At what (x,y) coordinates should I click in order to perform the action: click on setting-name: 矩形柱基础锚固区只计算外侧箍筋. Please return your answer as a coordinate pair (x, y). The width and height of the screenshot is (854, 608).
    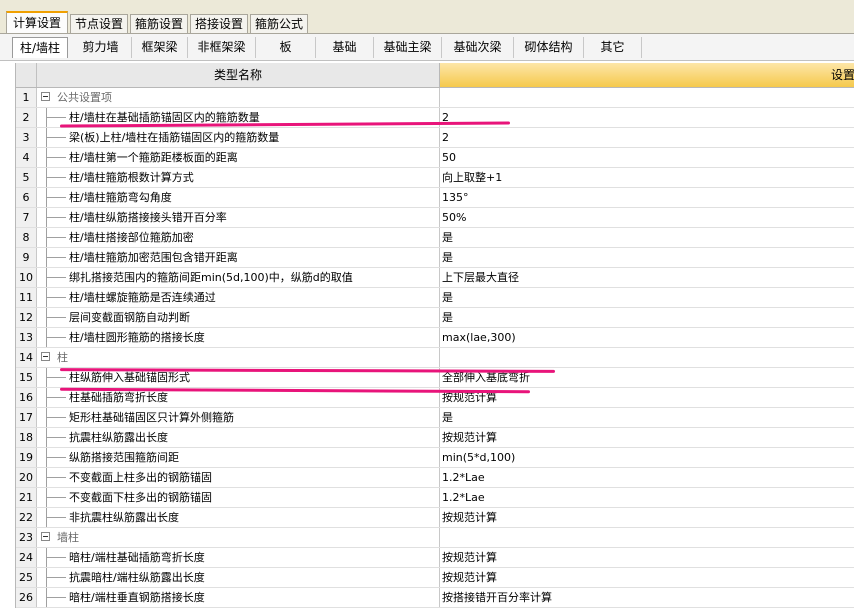
    Looking at the image, I should click on (151, 417).